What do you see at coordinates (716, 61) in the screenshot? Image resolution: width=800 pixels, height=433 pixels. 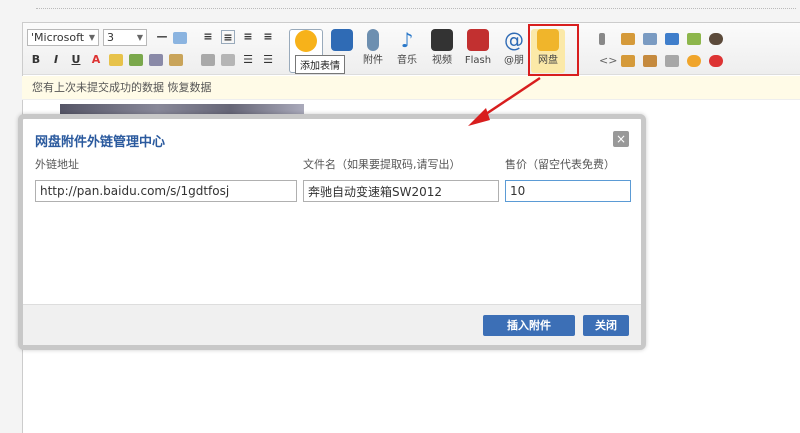 I see `qq-icon` at bounding box center [716, 61].